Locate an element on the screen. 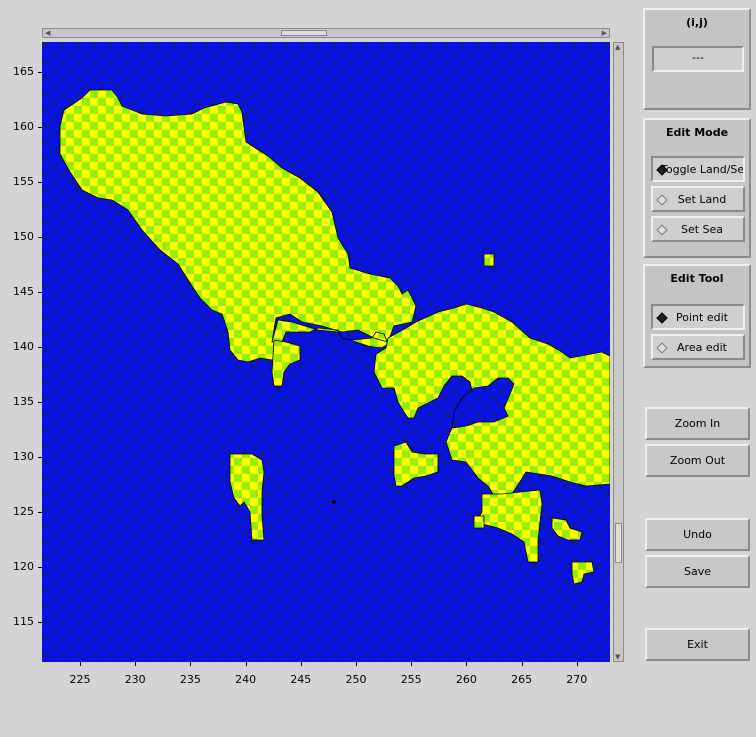 Image resolution: width=756 pixels, height=737 pixels. zoom-in-button: Zoom In is located at coordinates (697, 423).